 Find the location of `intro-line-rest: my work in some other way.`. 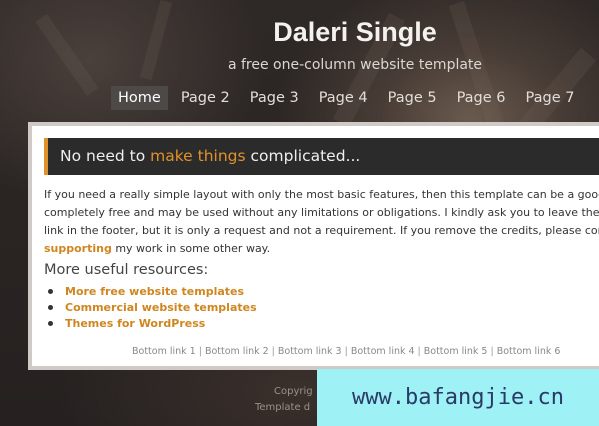

intro-line-rest: my work in some other way. is located at coordinates (191, 248).